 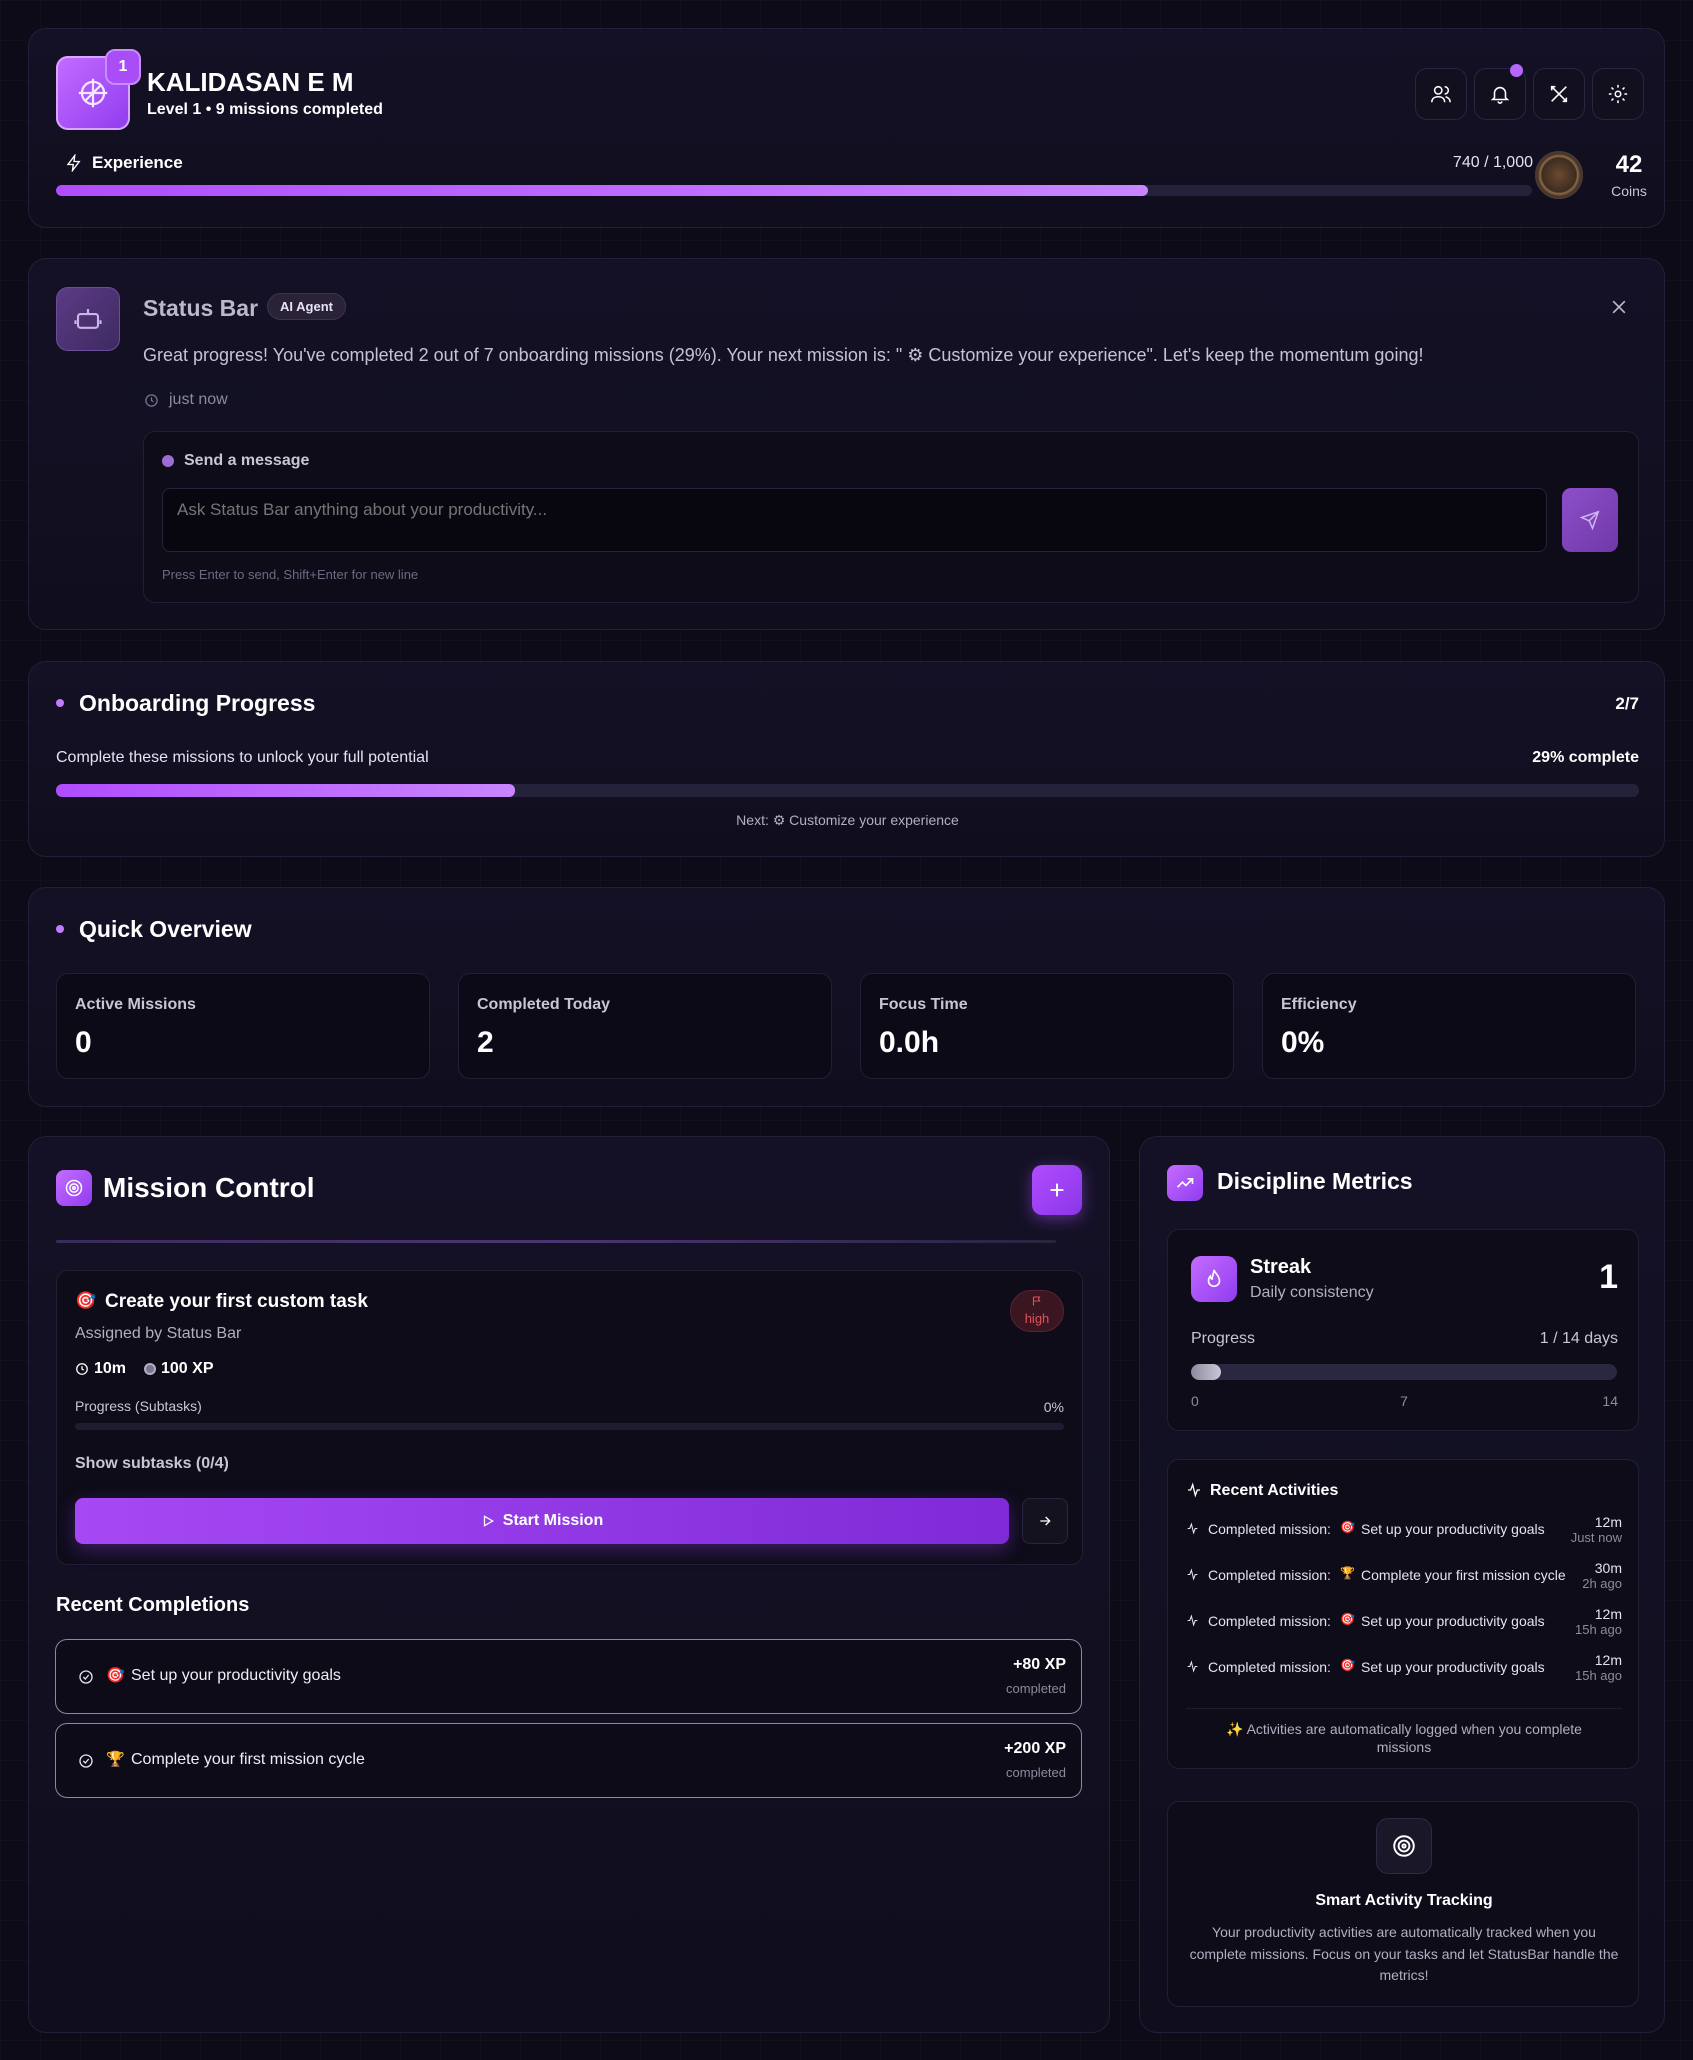 I want to click on send-message-label: Send a message, so click(x=247, y=460).